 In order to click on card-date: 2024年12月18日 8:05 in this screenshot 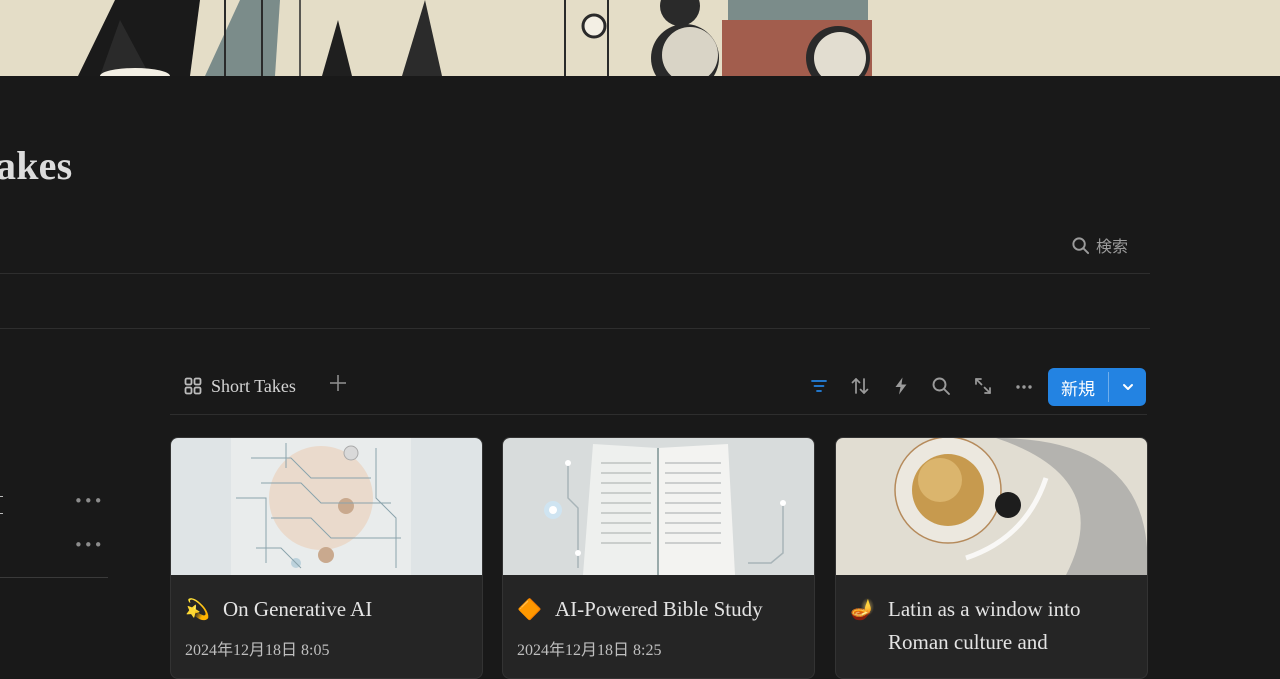, I will do `click(257, 650)`.